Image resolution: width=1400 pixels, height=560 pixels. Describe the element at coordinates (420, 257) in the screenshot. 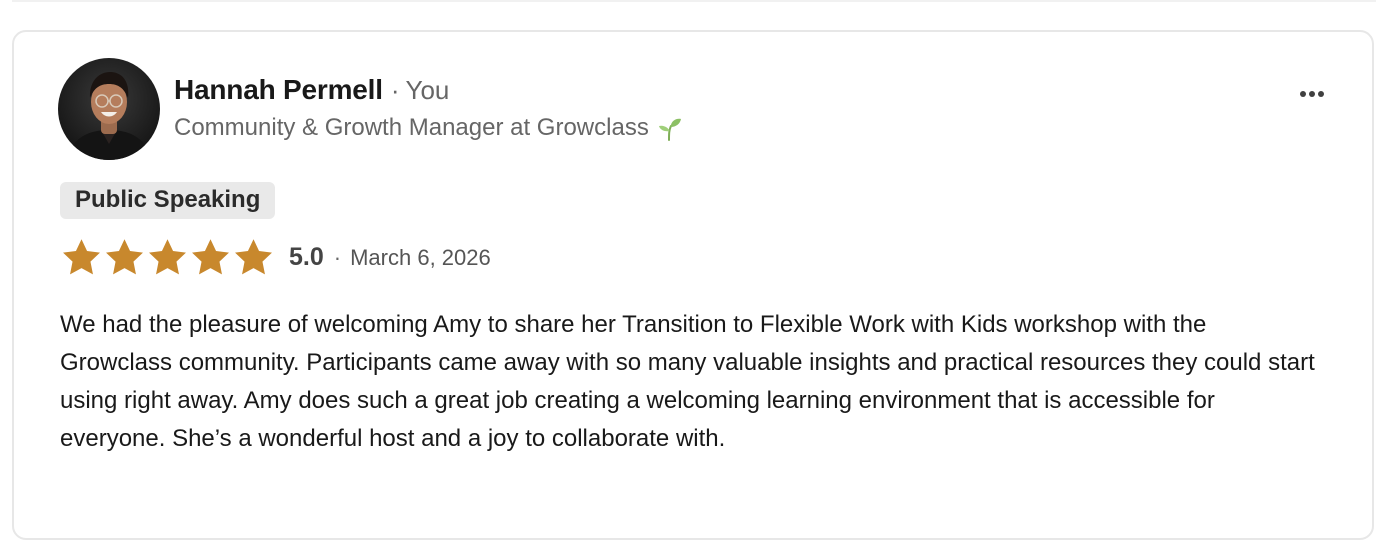

I see `review-date: March 6, 2026` at that location.